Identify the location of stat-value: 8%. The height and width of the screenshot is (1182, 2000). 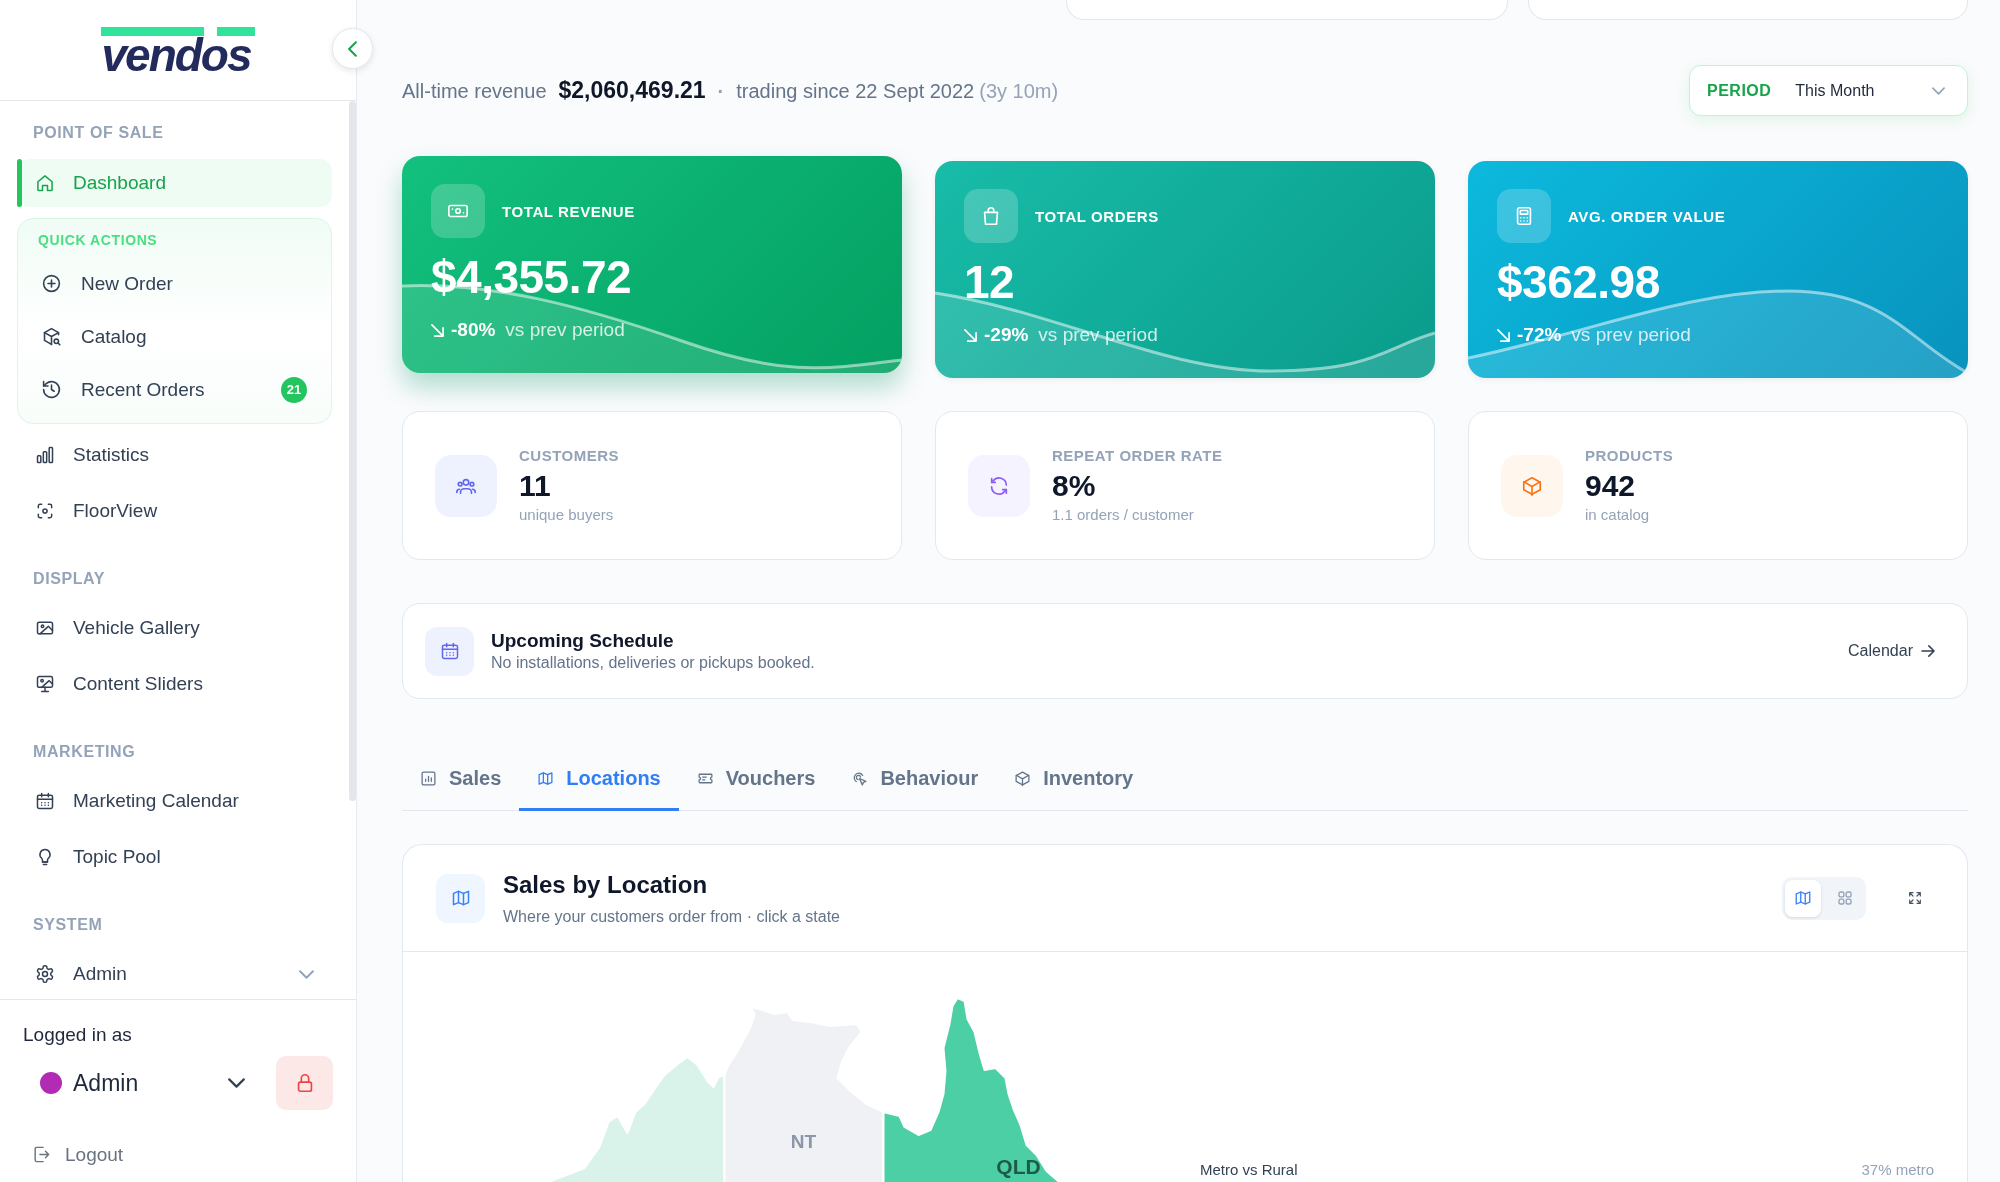
(1074, 486).